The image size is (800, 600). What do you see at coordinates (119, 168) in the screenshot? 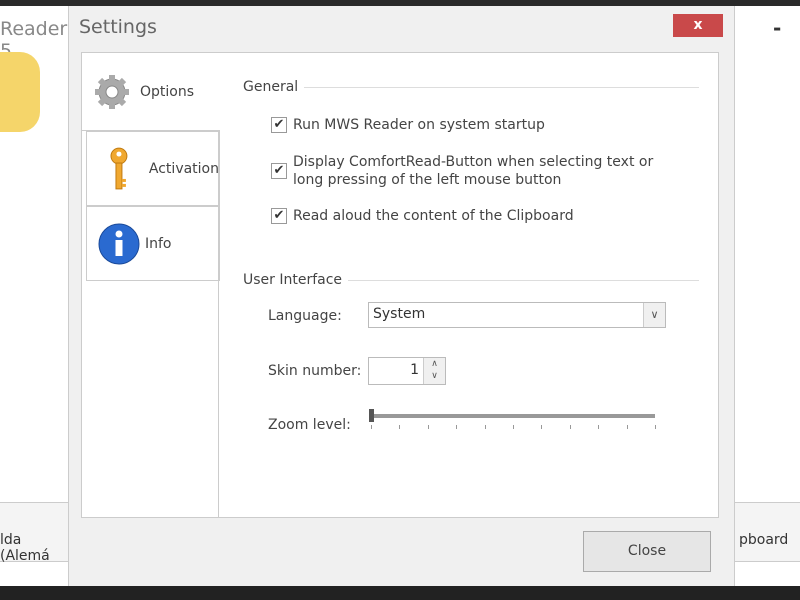
I see `key-icon` at bounding box center [119, 168].